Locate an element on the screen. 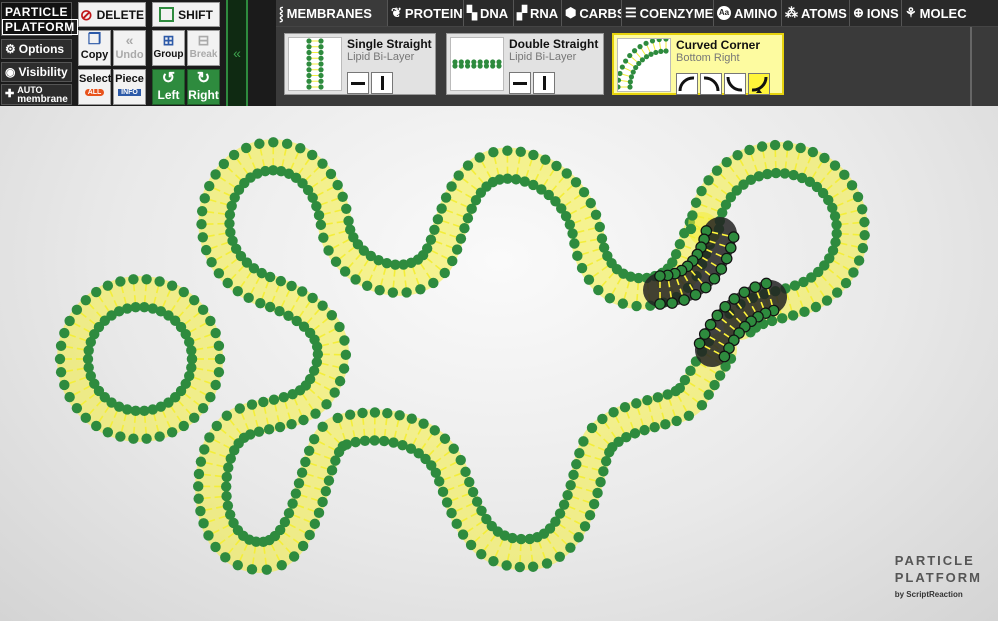  piece-card-curved-corner: Curved Corner Bottom Right is located at coordinates (698, 64).